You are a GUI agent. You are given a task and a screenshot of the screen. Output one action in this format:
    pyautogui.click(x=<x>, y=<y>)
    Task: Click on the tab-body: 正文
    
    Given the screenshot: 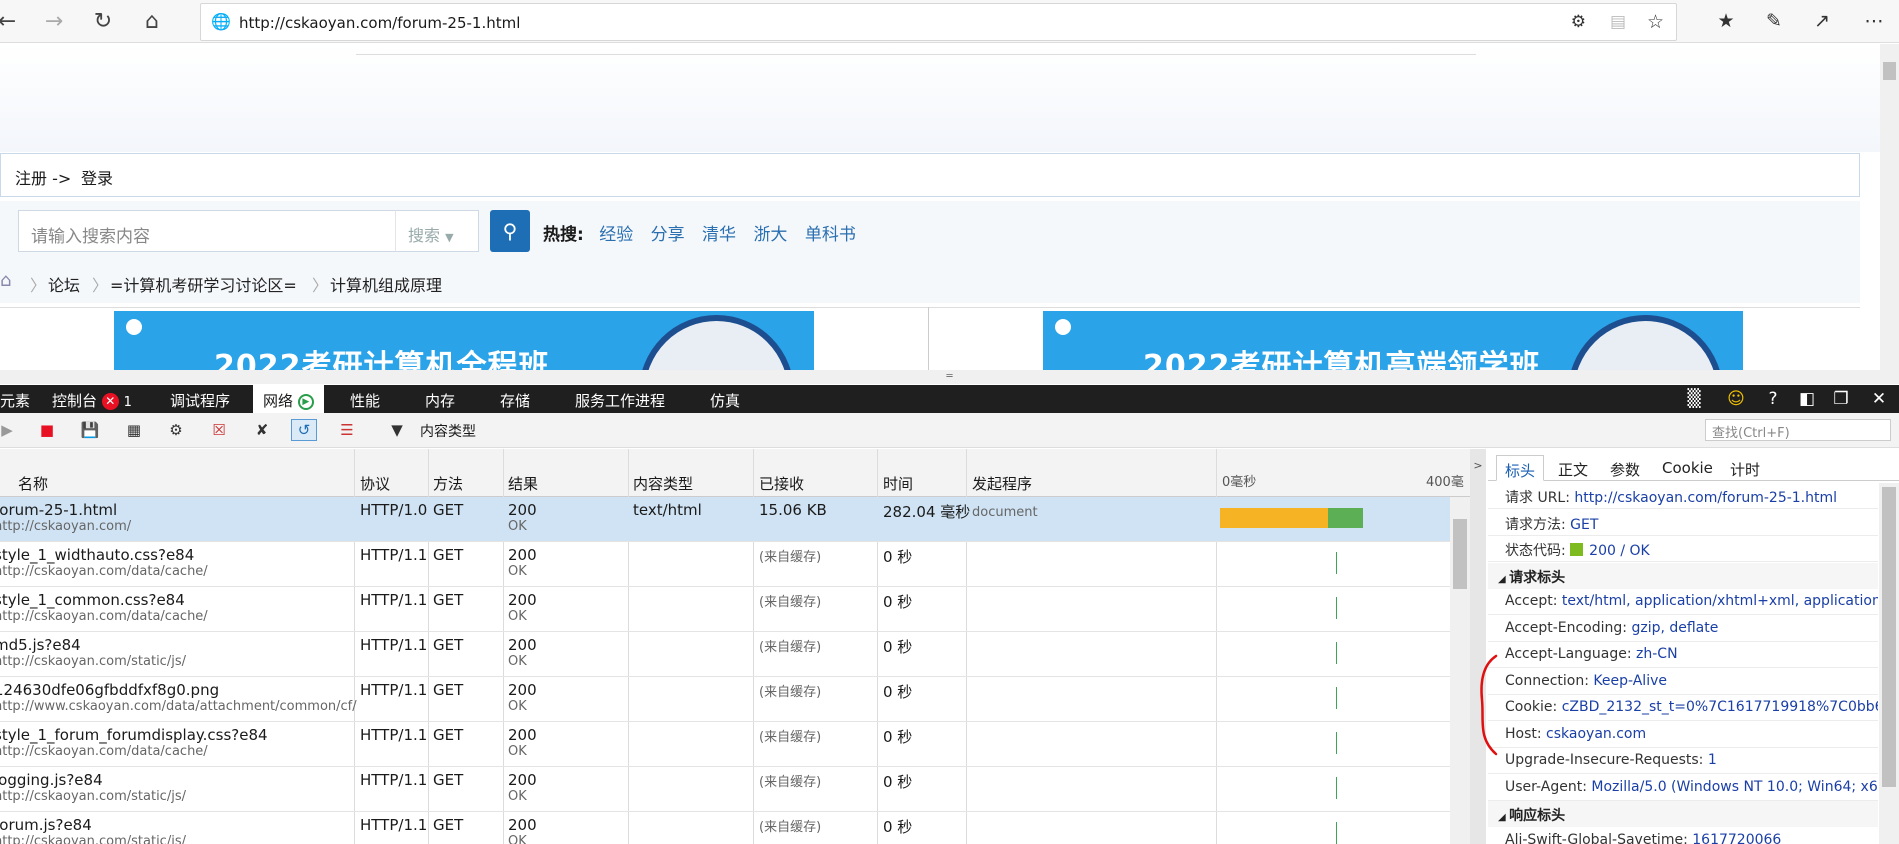 What is the action you would take?
    pyautogui.click(x=1573, y=469)
    